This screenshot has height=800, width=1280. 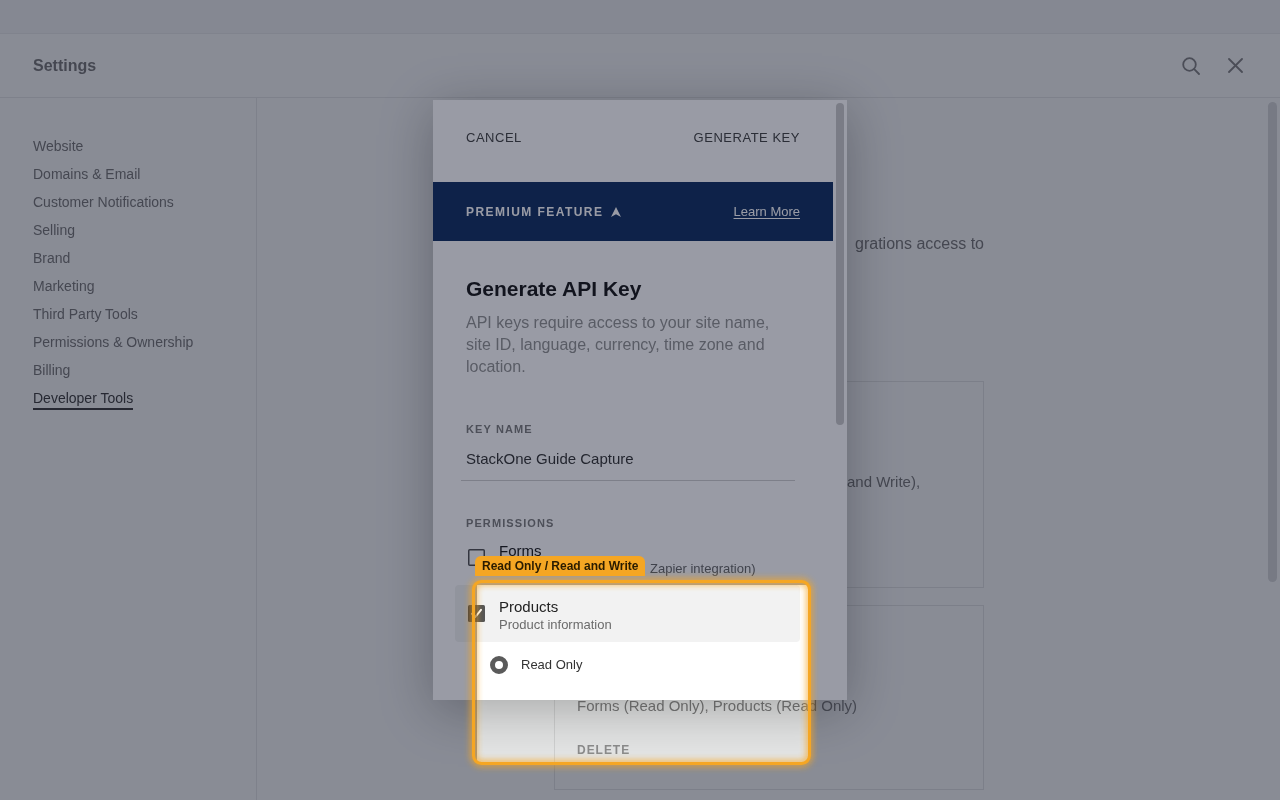 I want to click on intro-text: grations access to, so click(x=919, y=244).